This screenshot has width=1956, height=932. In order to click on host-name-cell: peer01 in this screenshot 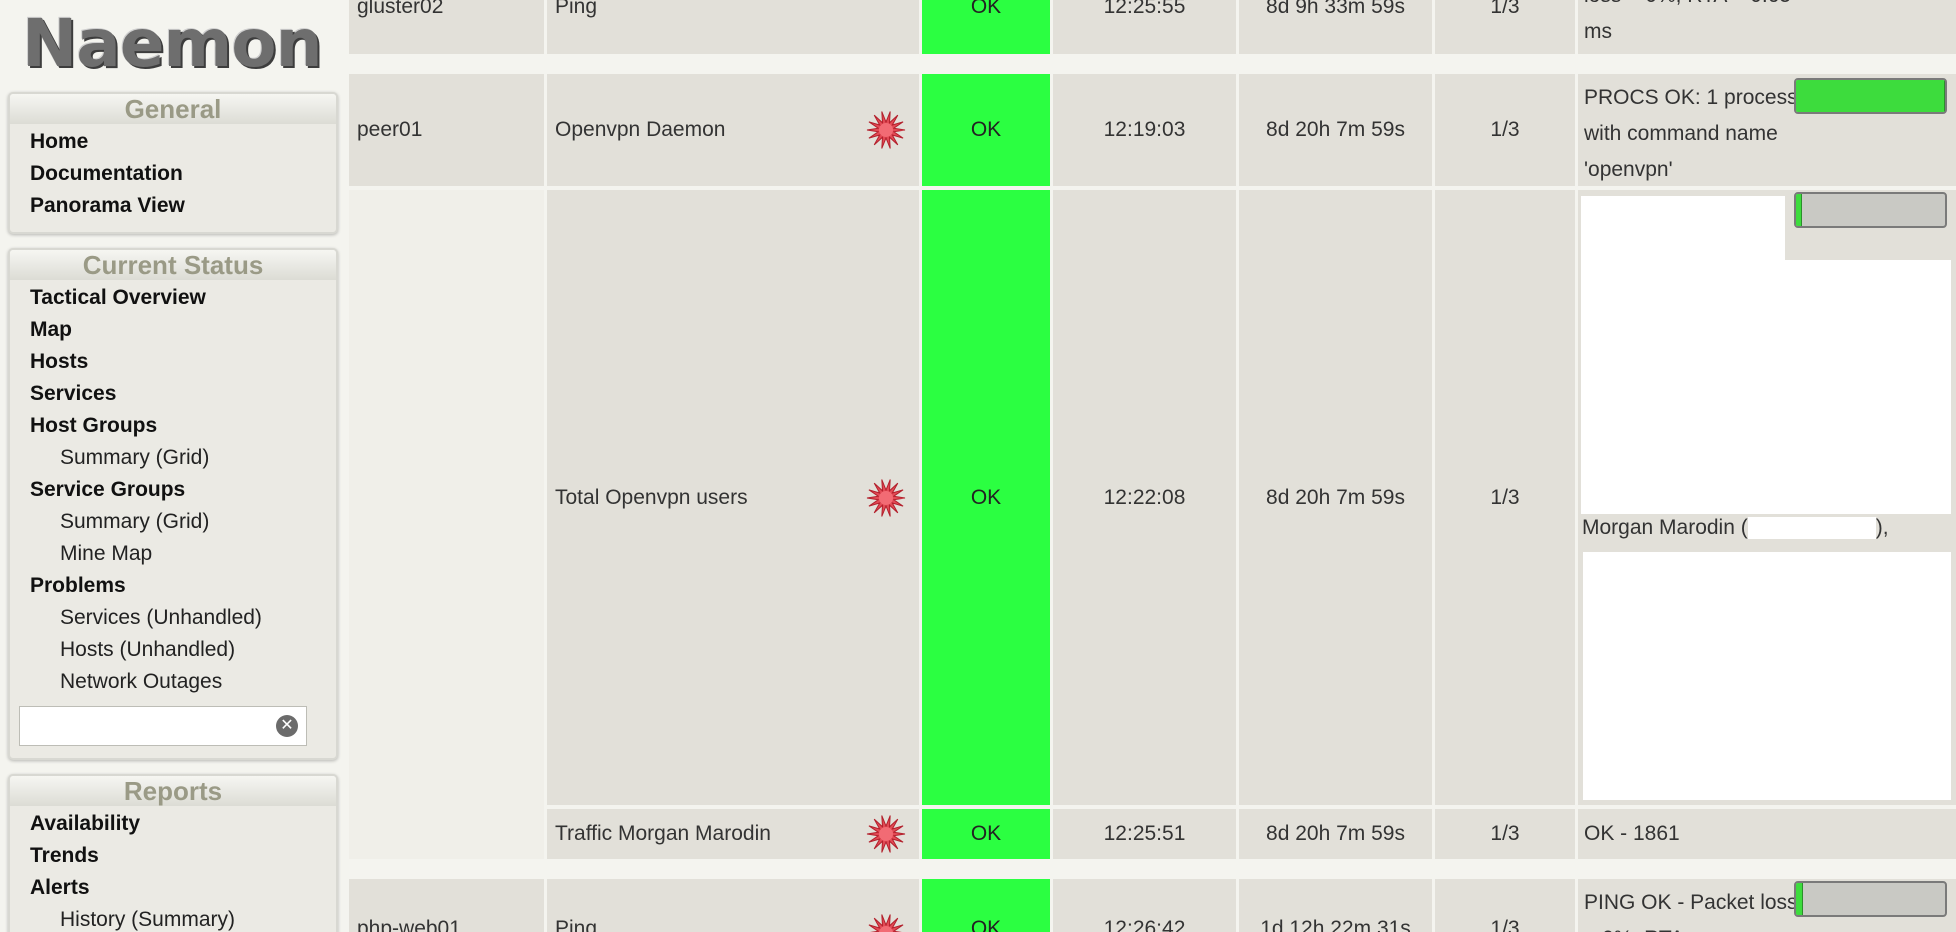, I will do `click(446, 130)`.